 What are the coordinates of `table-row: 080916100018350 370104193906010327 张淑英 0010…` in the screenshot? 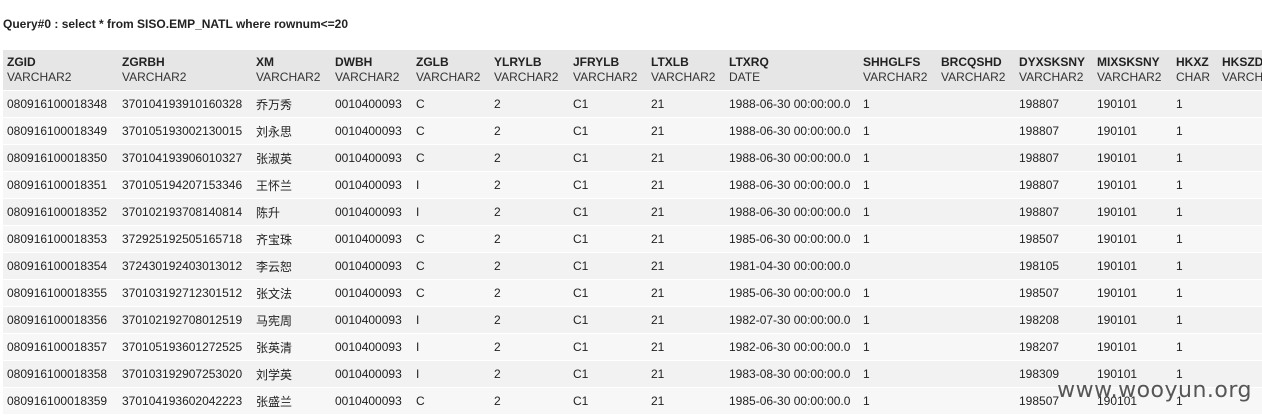 It's located at (632, 158).